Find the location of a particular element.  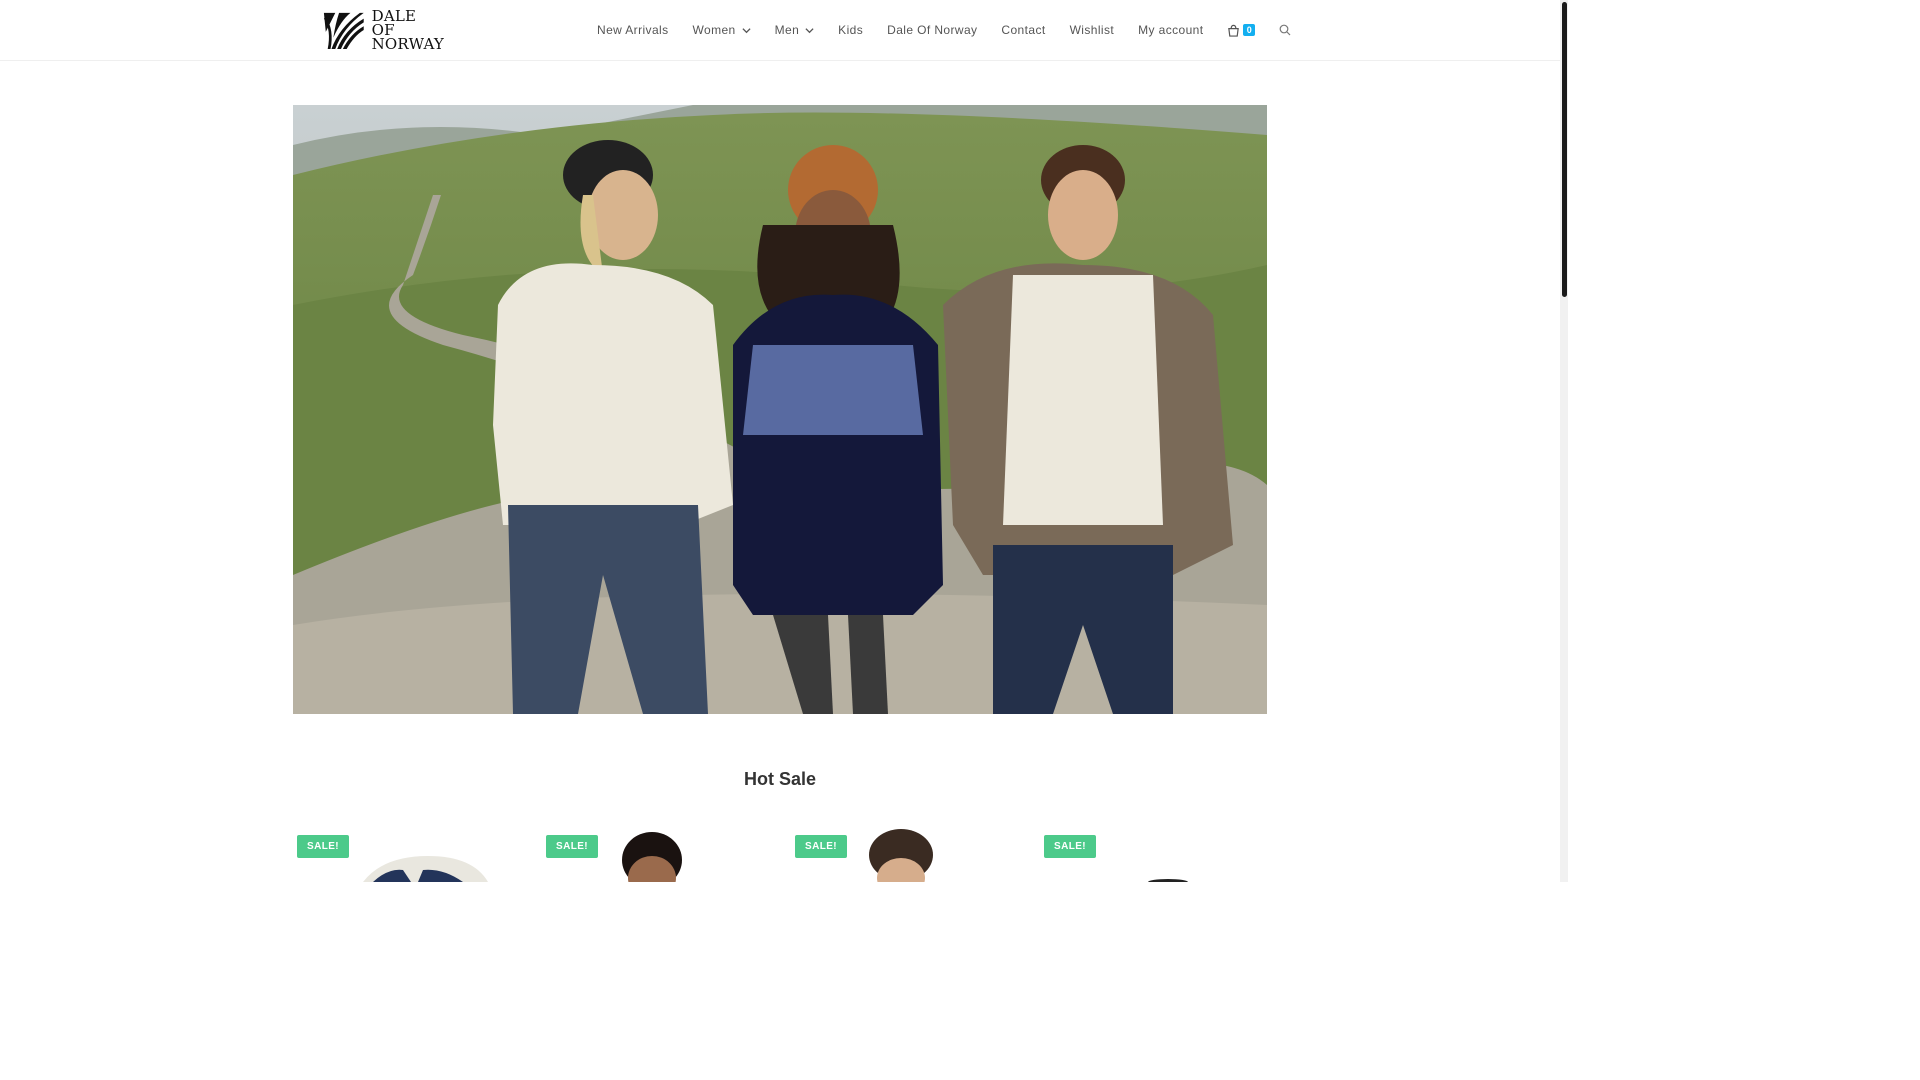

hot-sale-heading: Hot Sale is located at coordinates (780, 779).